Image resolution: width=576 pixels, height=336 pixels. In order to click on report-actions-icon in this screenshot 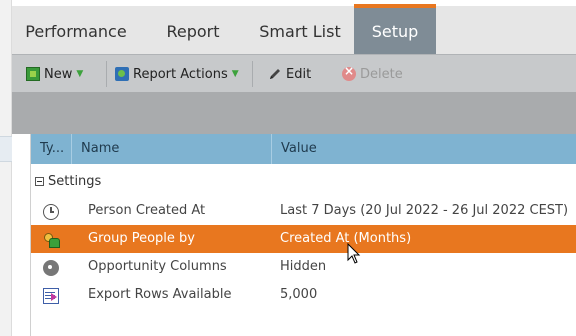, I will do `click(122, 74)`.